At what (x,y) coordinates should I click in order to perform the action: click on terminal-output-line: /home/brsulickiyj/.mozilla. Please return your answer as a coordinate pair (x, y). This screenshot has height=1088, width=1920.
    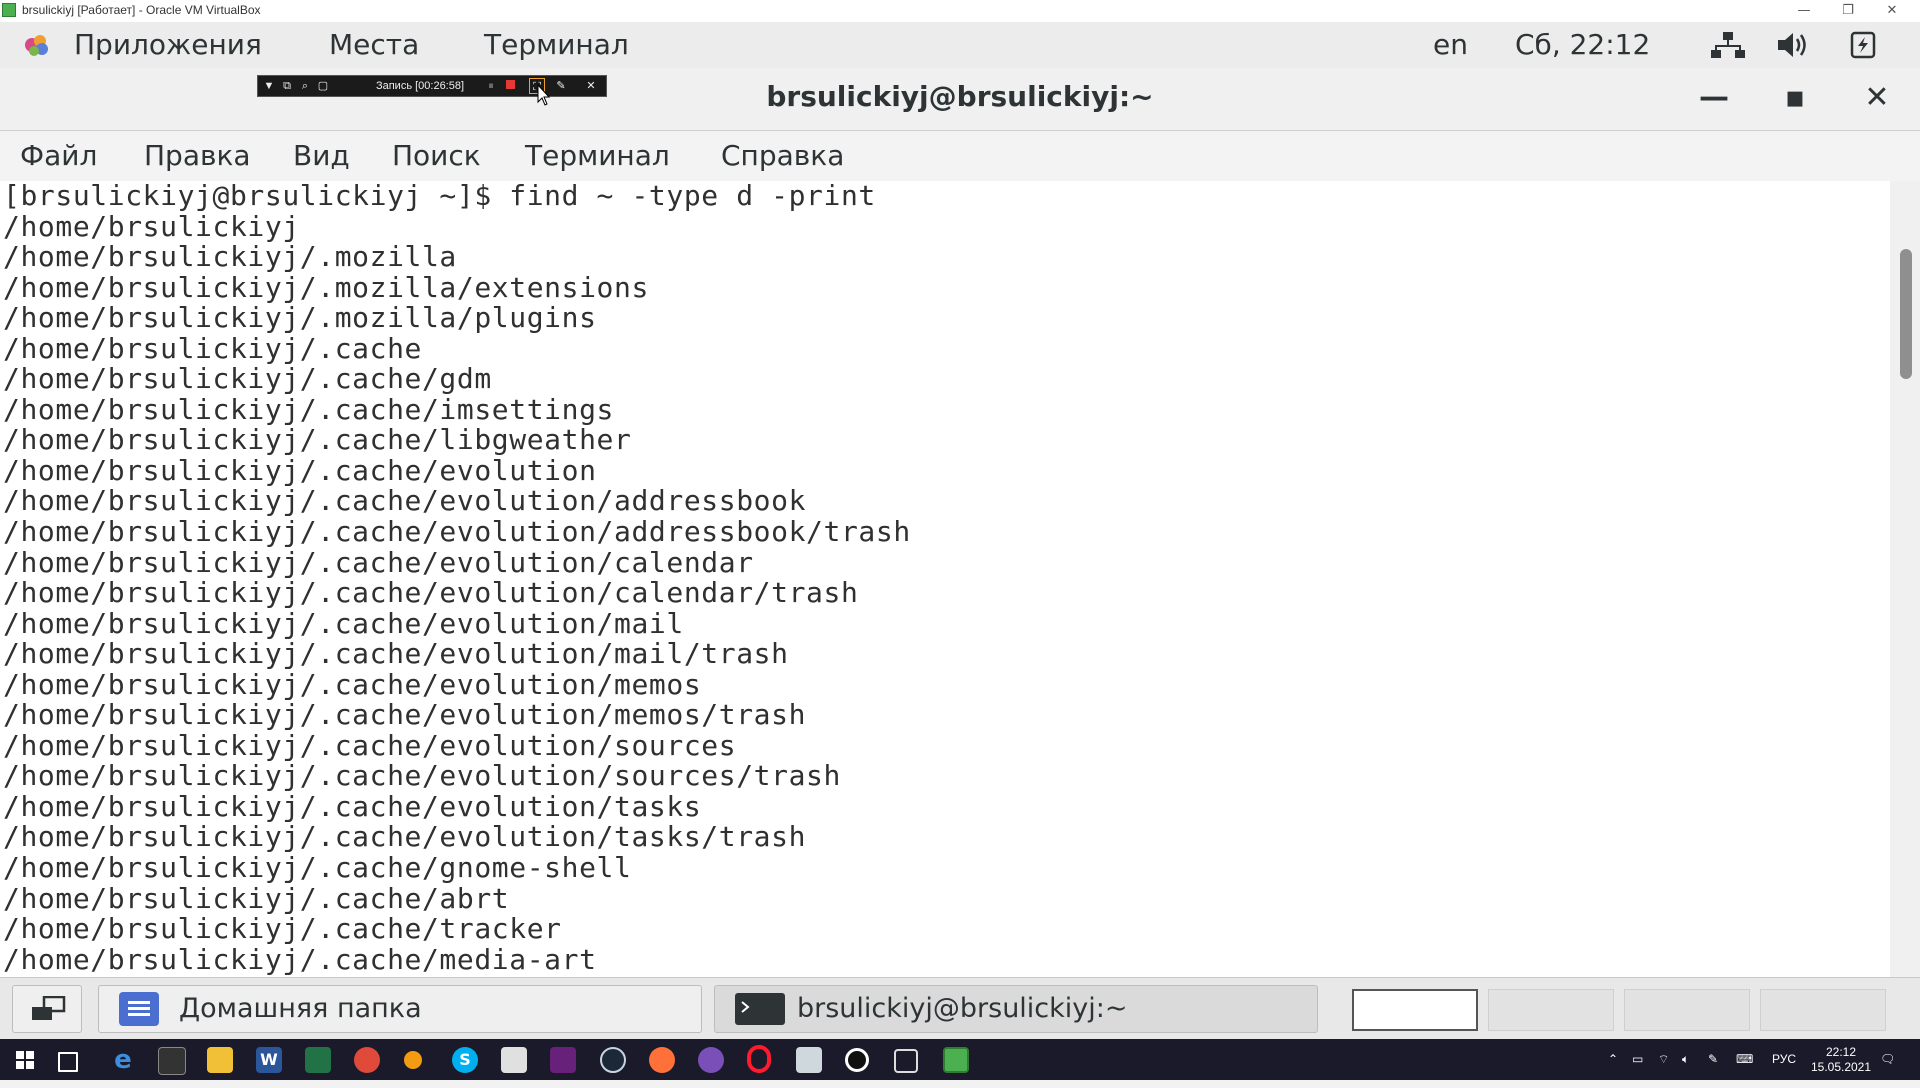
    Looking at the image, I should click on (230, 257).